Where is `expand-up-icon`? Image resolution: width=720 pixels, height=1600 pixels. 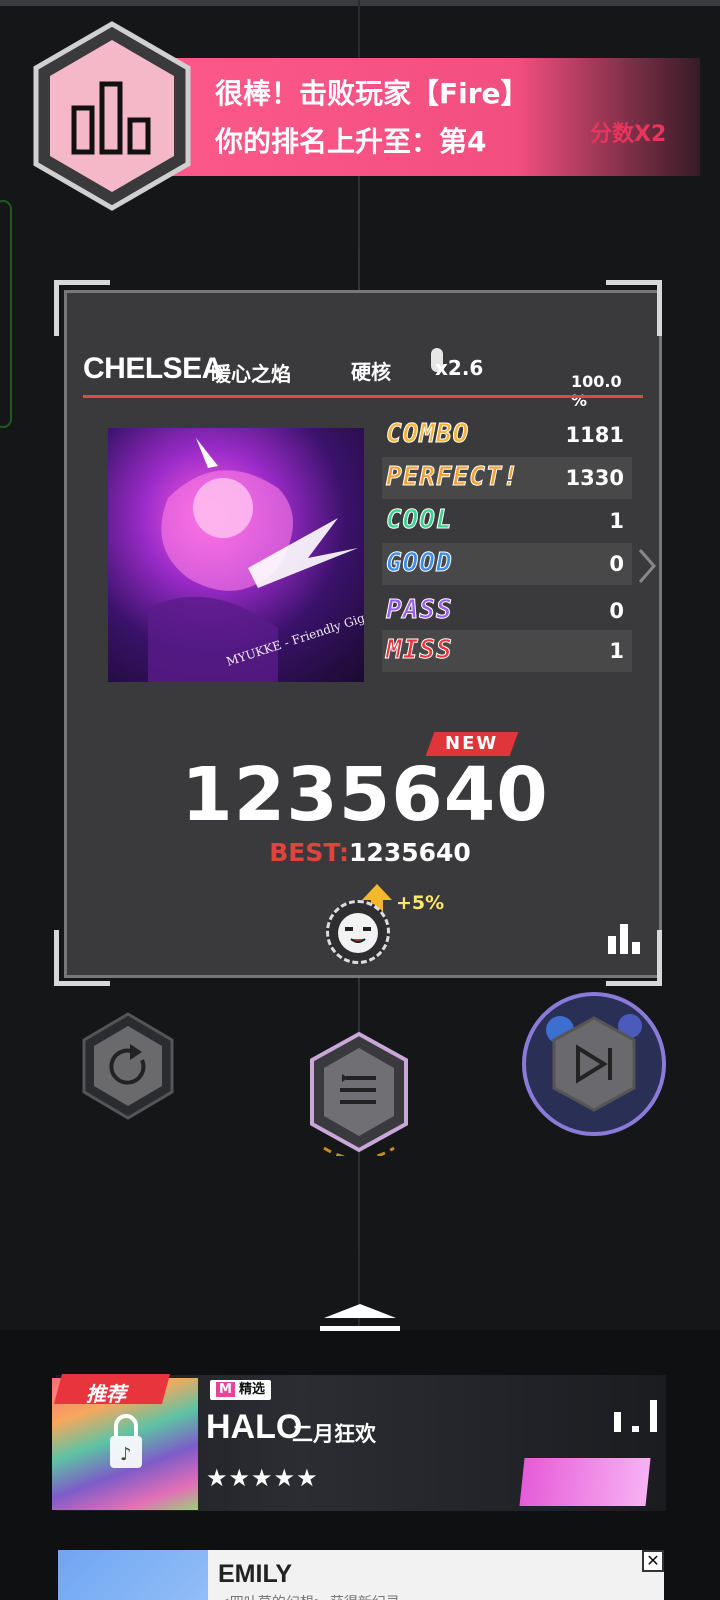
expand-up-icon is located at coordinates (360, 1317).